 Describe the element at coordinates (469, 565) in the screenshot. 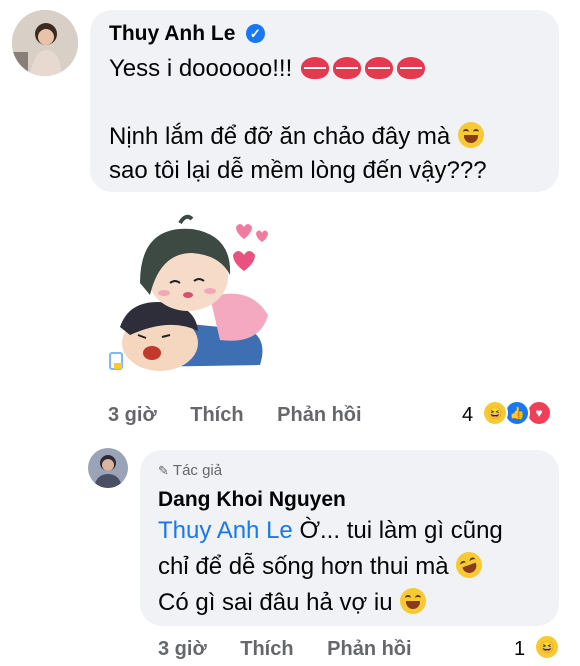

I see `rofl-emoji-icon` at that location.